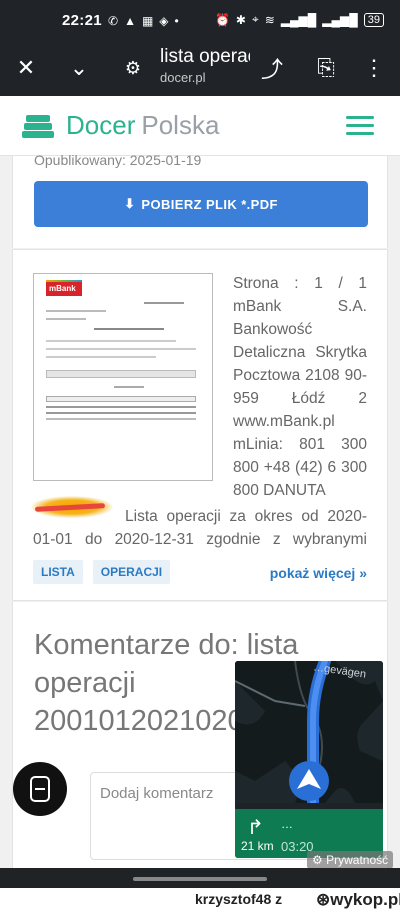 The image size is (400, 913). Describe the element at coordinates (123, 377) in the screenshot. I see `document-thumbnail: mBank` at that location.